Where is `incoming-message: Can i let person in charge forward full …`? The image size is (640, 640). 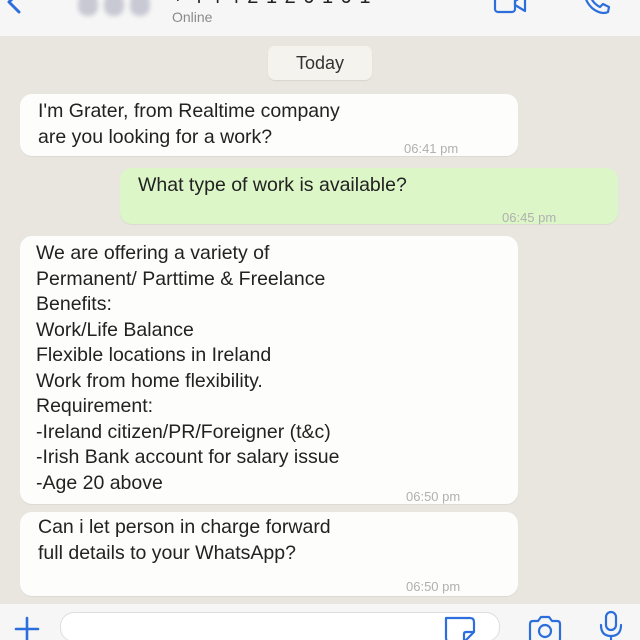 incoming-message: Can i let person in charge forward full … is located at coordinates (269, 554).